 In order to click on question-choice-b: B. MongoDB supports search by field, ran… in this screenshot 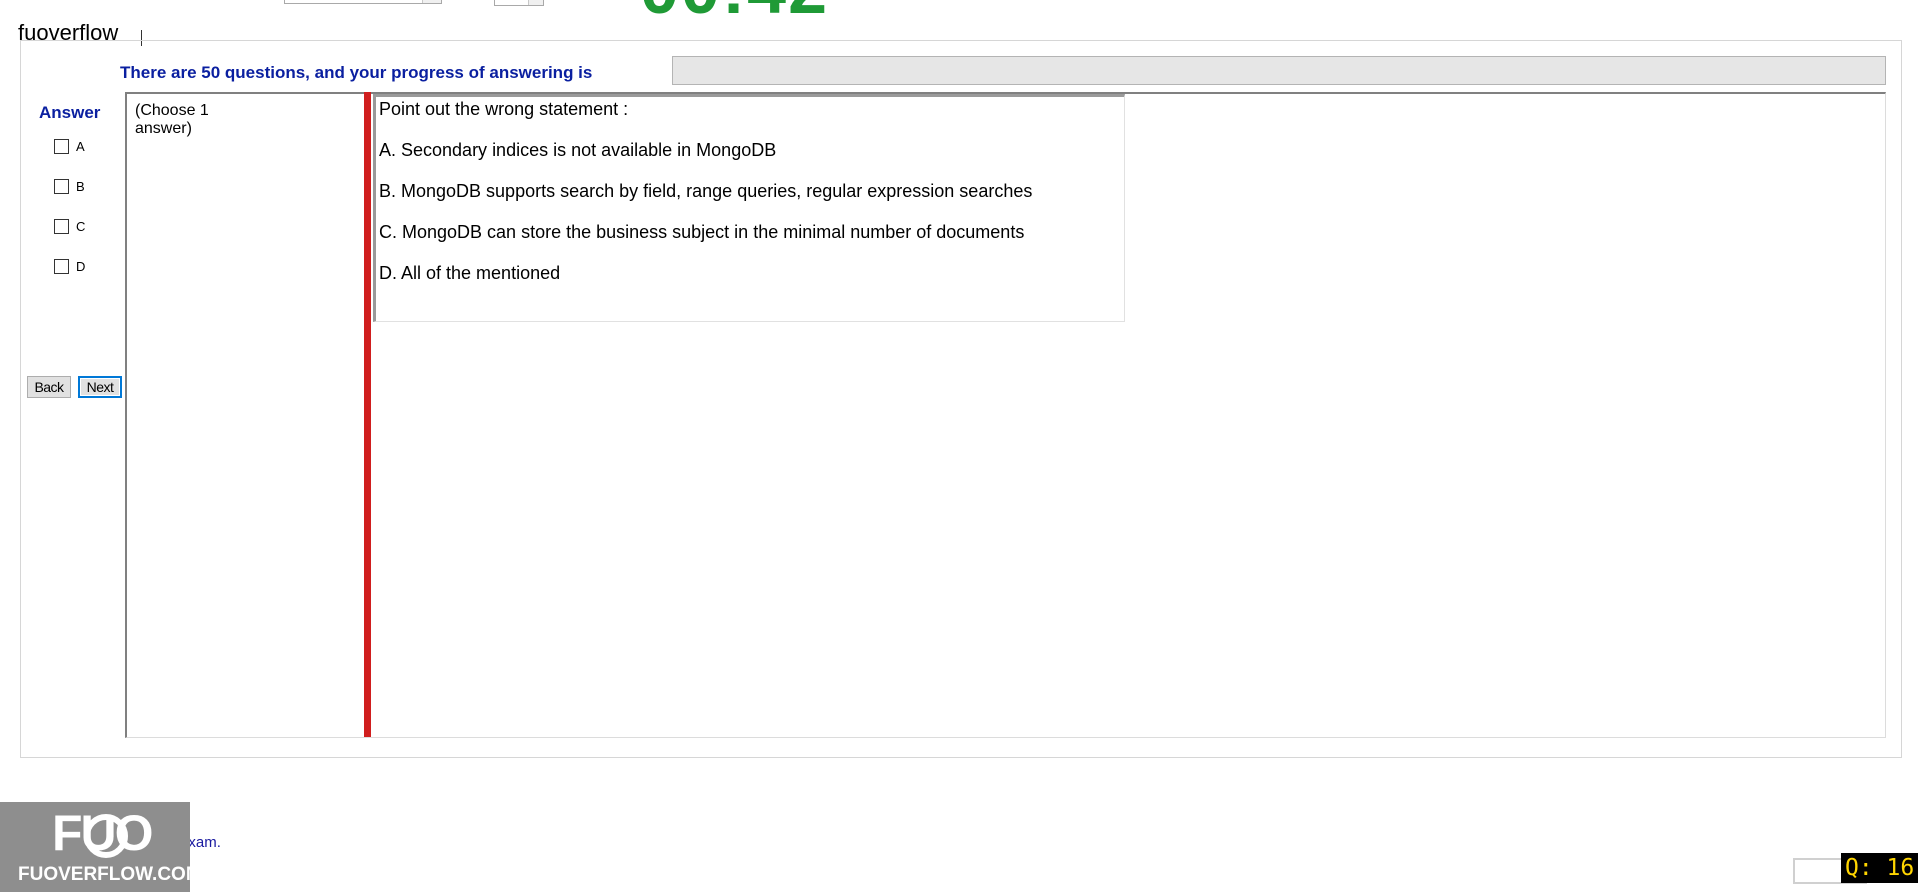, I will do `click(706, 191)`.